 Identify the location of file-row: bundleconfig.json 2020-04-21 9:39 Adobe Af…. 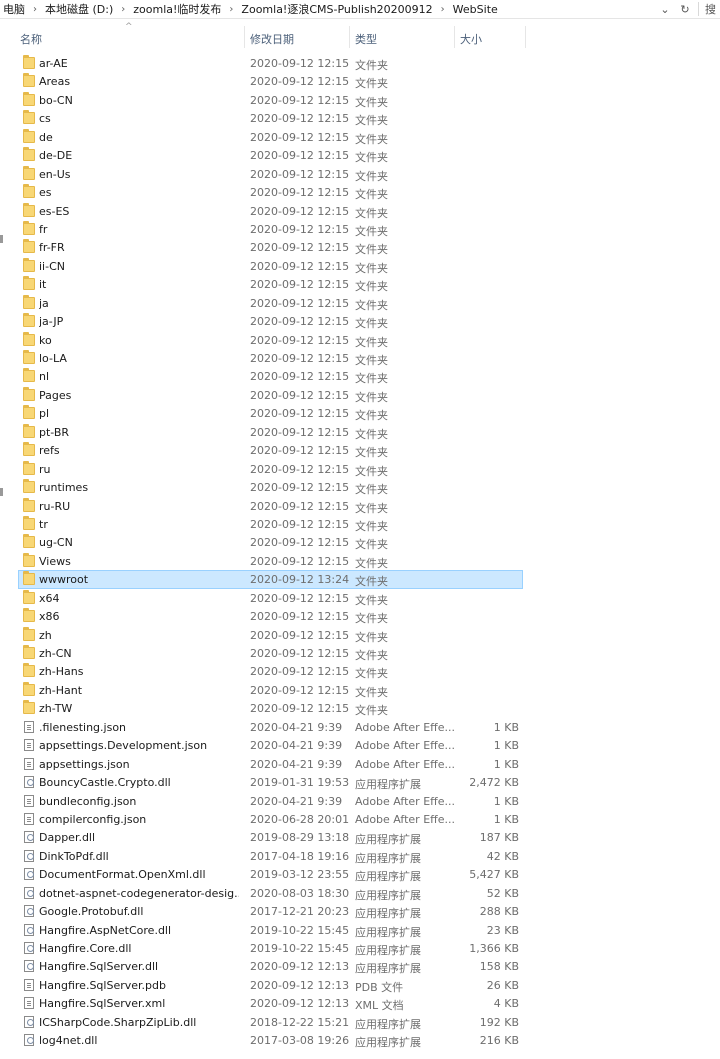
(265, 801).